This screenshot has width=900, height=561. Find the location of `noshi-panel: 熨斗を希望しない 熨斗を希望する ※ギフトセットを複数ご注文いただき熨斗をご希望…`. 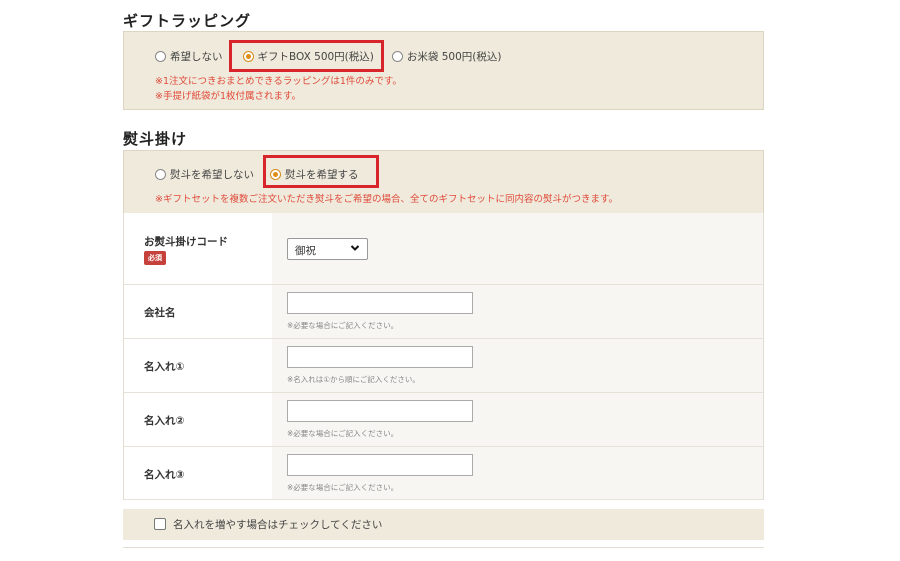

noshi-panel: 熨斗を希望しない 熨斗を希望する ※ギフトセットを複数ご注文いただき熨斗をご希望… is located at coordinates (443, 182).